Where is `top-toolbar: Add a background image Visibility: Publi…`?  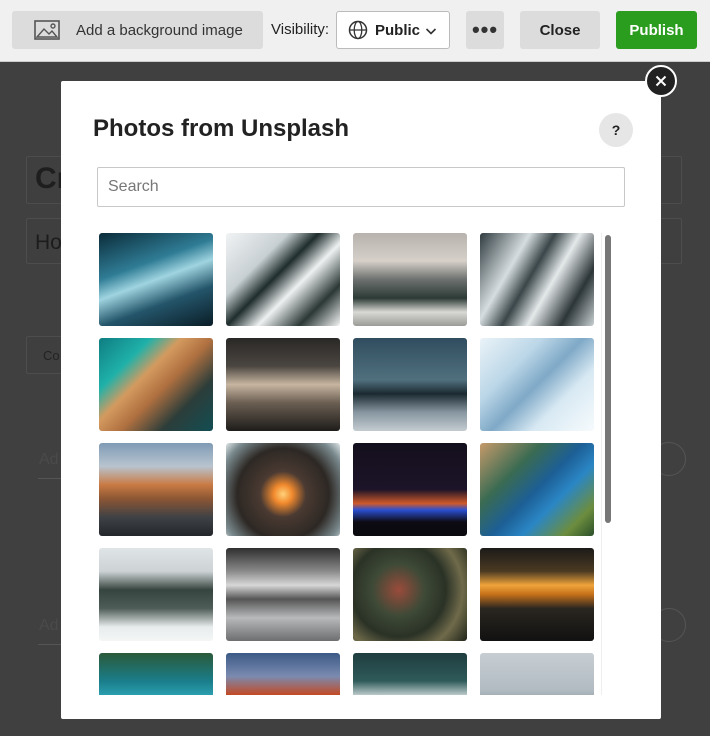
top-toolbar: Add a background image Visibility: Publi… is located at coordinates (355, 31).